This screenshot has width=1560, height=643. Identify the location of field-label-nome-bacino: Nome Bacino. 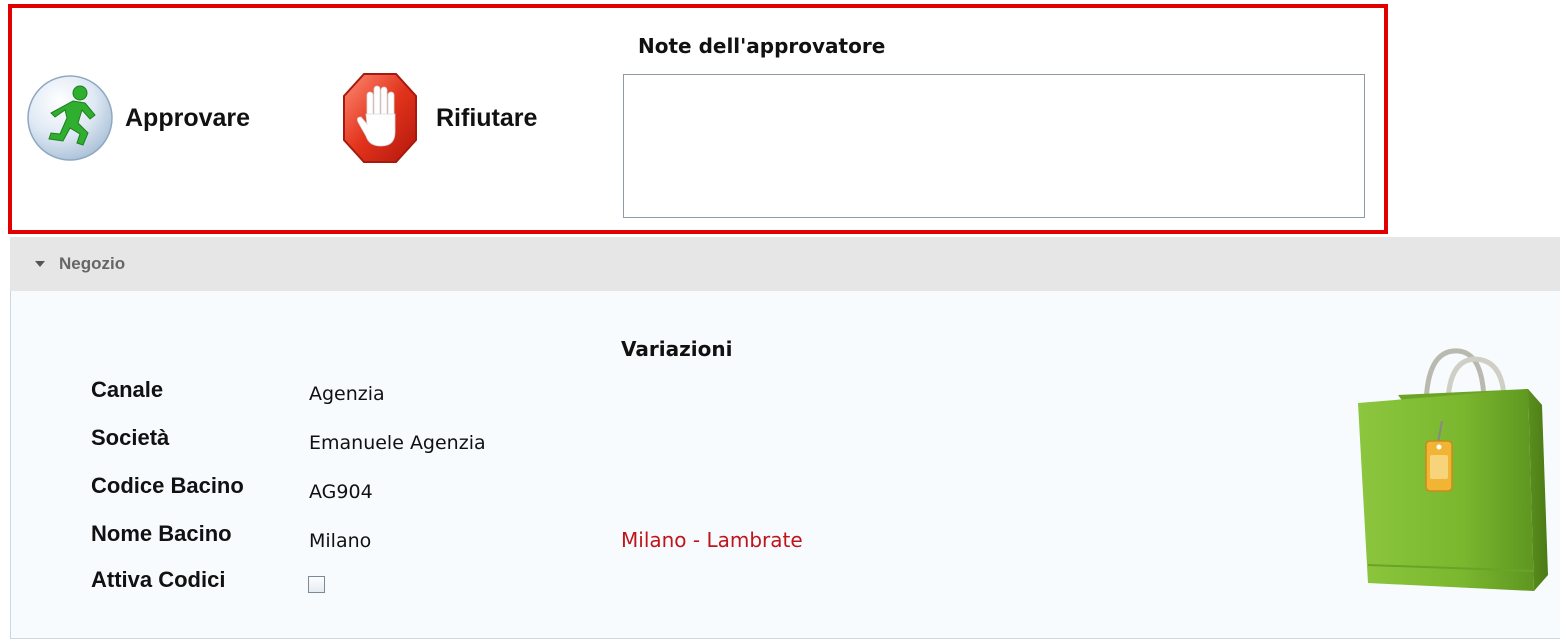
(161, 533).